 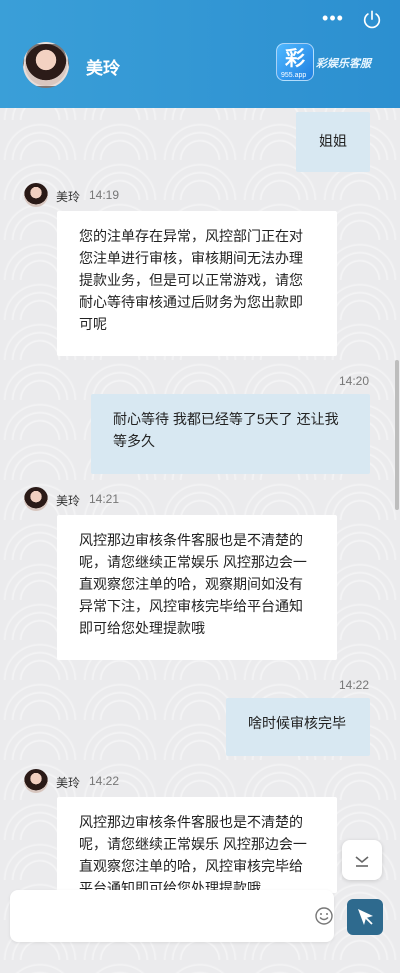 What do you see at coordinates (103, 68) in the screenshot?
I see `agent-name: 美玲` at bounding box center [103, 68].